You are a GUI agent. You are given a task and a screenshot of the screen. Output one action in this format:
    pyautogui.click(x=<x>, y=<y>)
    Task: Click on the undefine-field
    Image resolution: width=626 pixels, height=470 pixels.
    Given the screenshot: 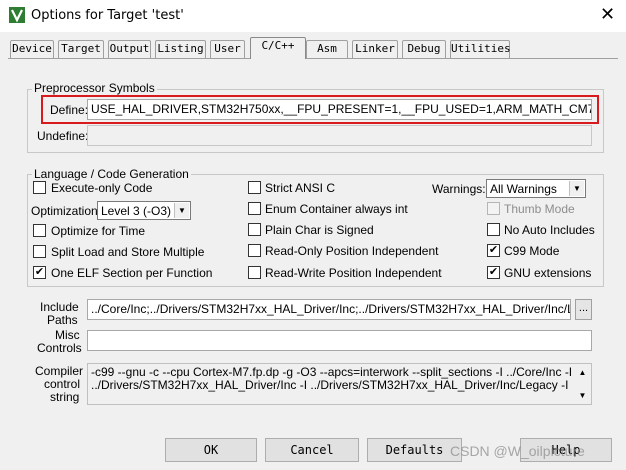 What is the action you would take?
    pyautogui.click(x=339, y=135)
    